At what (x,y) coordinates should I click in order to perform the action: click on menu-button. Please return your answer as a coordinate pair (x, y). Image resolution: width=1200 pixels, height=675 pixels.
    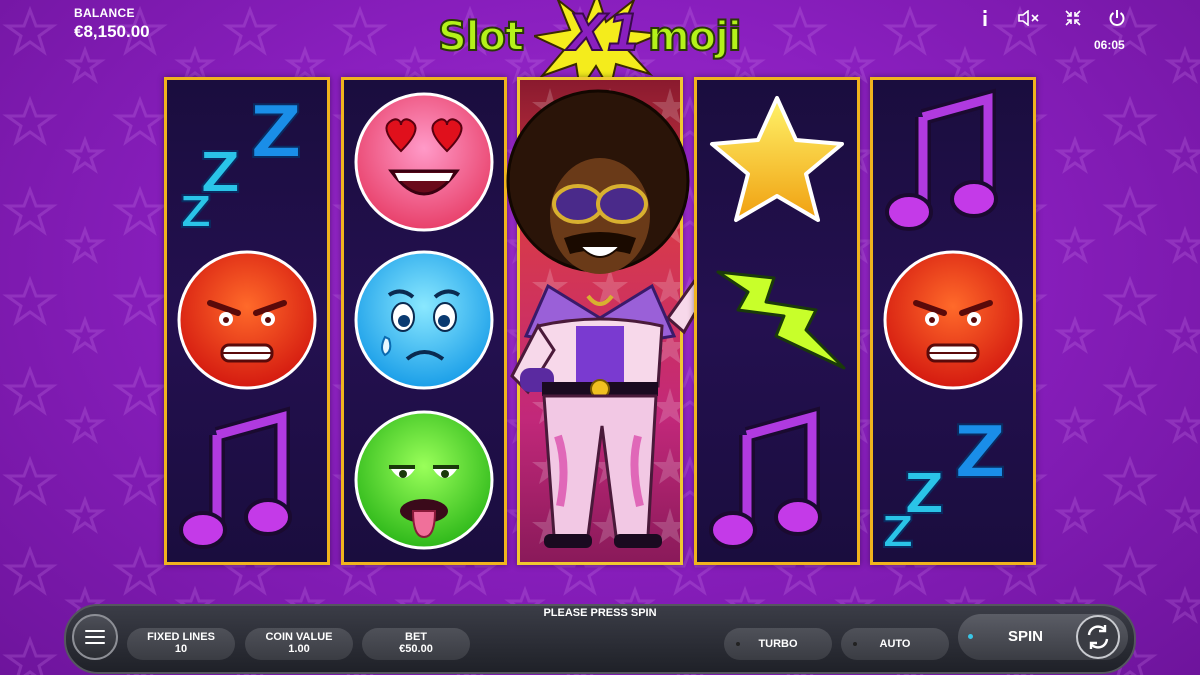
    Looking at the image, I should click on (95, 637).